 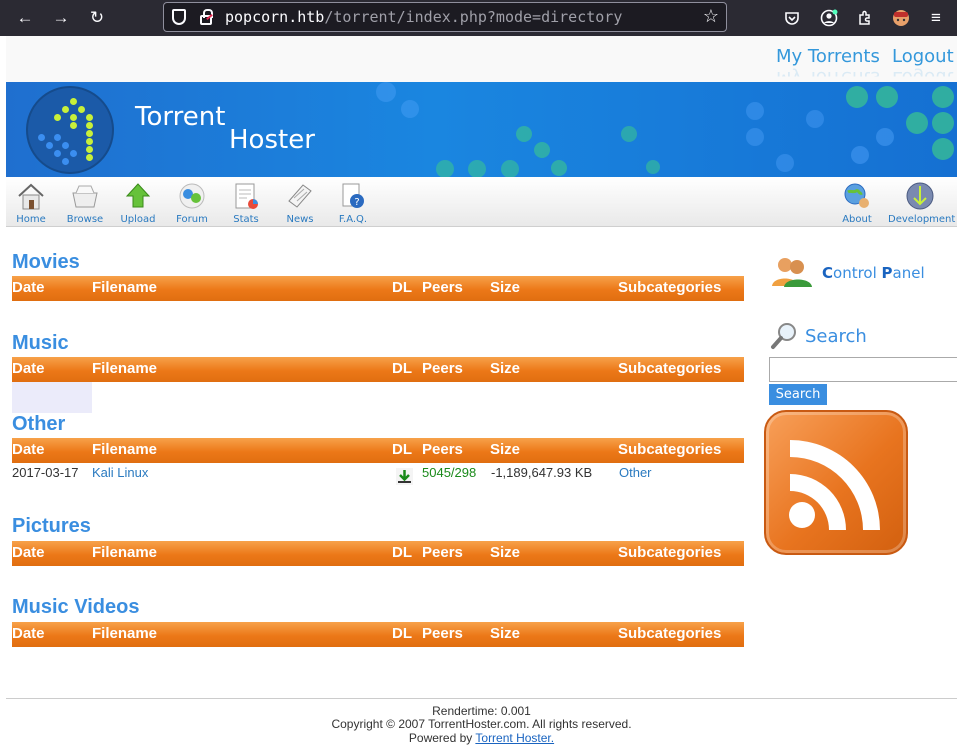 I want to click on bookmark-star-icon: ☆, so click(x=711, y=16).